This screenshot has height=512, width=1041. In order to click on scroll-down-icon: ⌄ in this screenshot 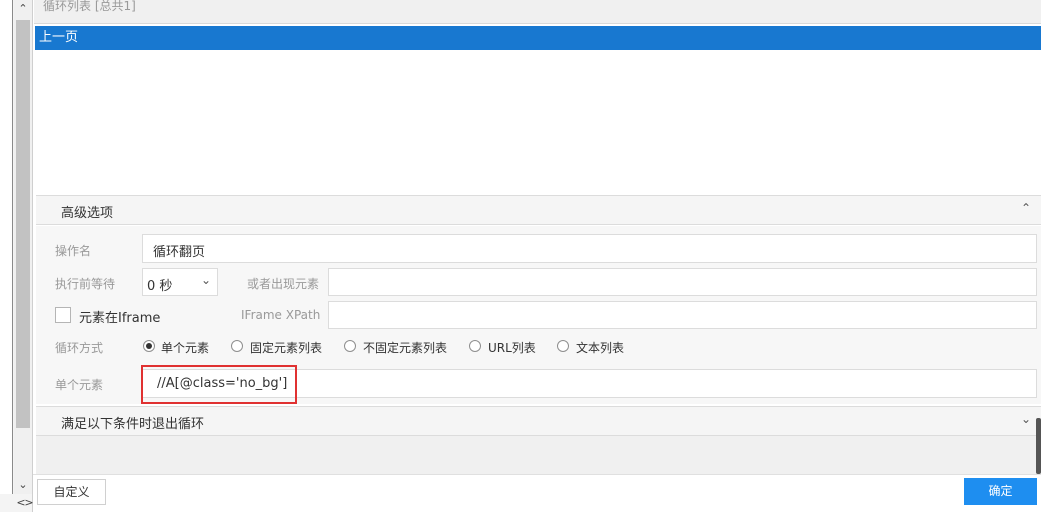, I will do `click(23, 484)`.